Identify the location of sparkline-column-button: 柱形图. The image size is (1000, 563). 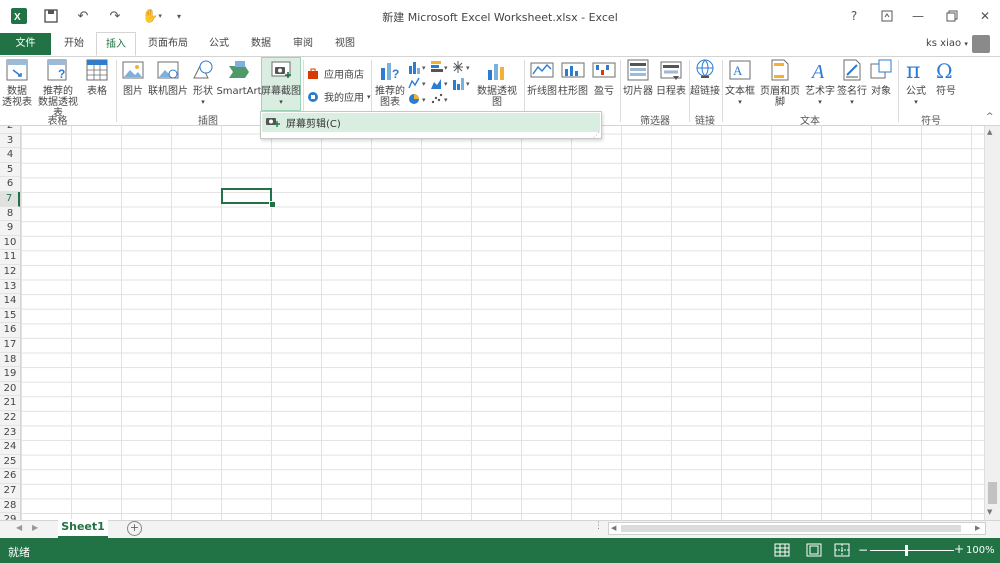
(573, 77).